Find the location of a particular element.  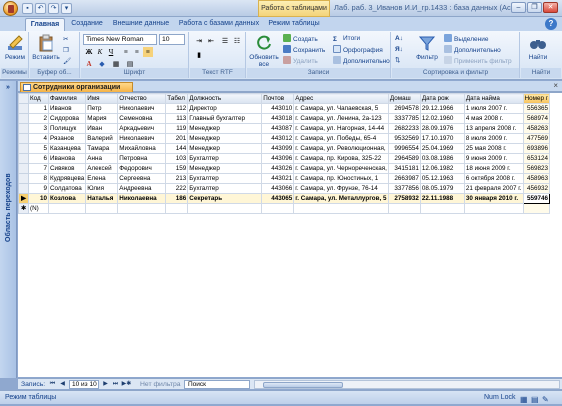

select-all-corner is located at coordinates (23, 98).